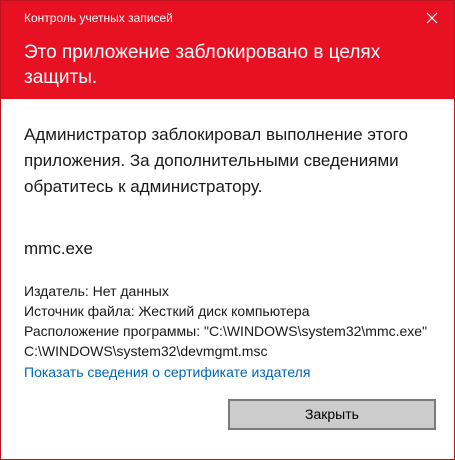 This screenshot has width=455, height=460. What do you see at coordinates (332, 414) in the screenshot?
I see `close-button: Закрыть` at bounding box center [332, 414].